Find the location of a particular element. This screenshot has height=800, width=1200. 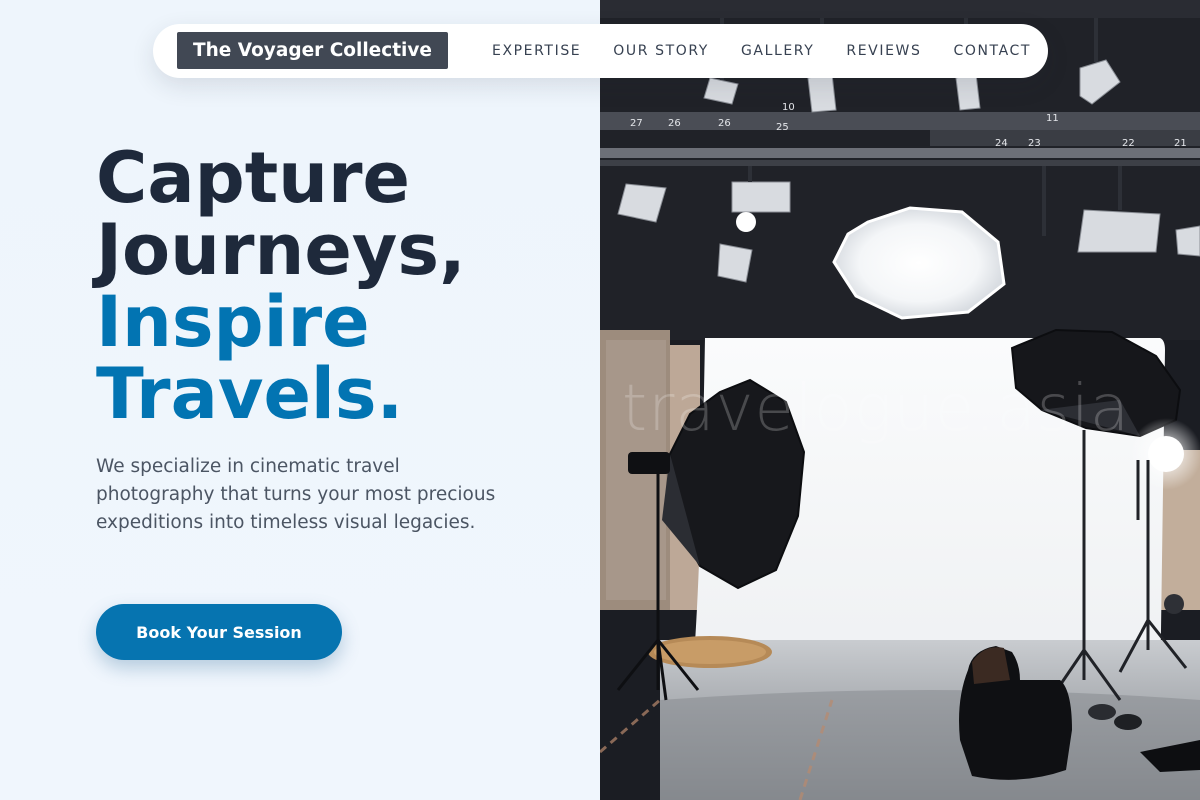

nav-link-expertise: EXPERTISE is located at coordinates (536, 51).